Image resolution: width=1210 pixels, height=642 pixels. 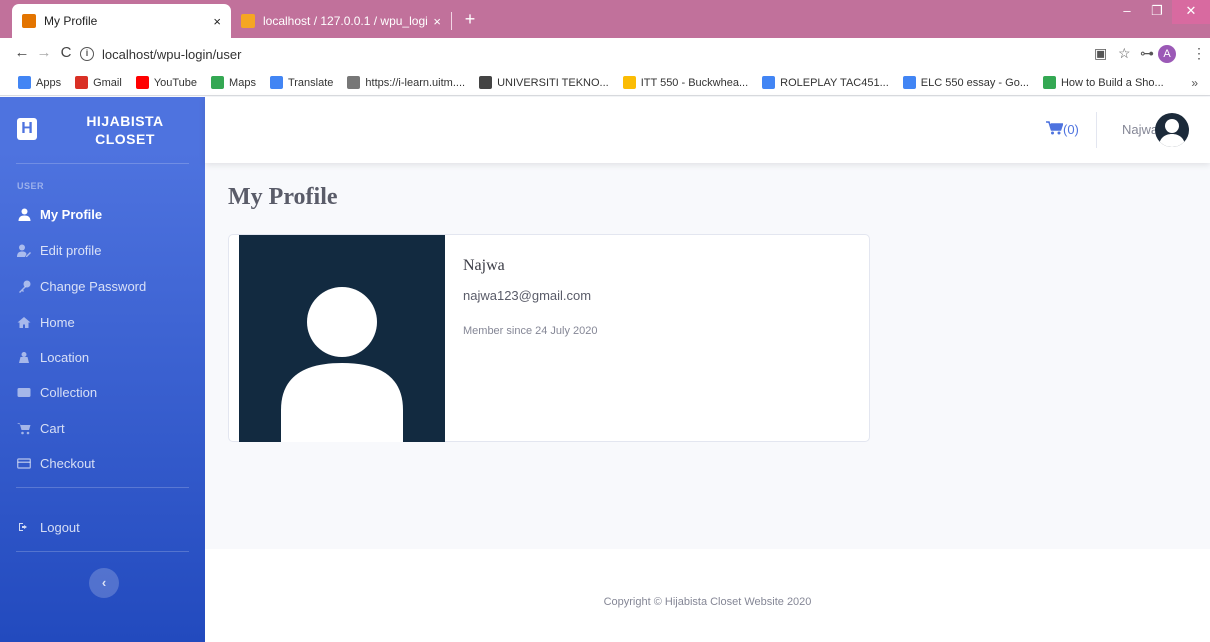 I want to click on url-text: localhost/wpu-login/user, so click(x=172, y=54).